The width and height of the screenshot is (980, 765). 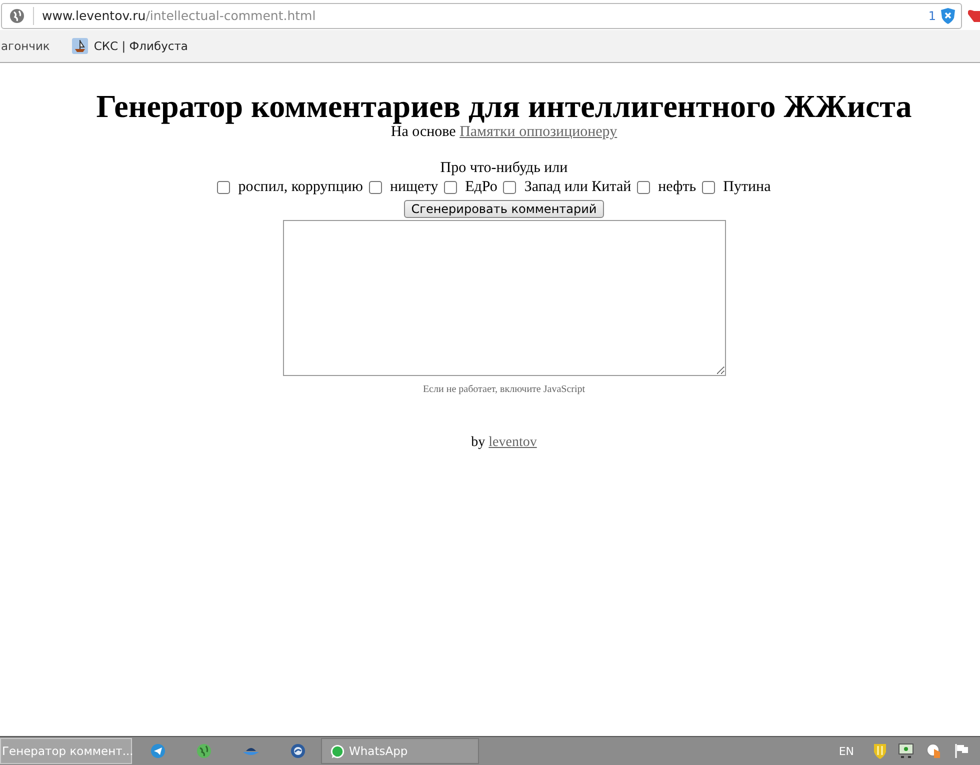 What do you see at coordinates (846, 751) in the screenshot?
I see `language-indicator: EN` at bounding box center [846, 751].